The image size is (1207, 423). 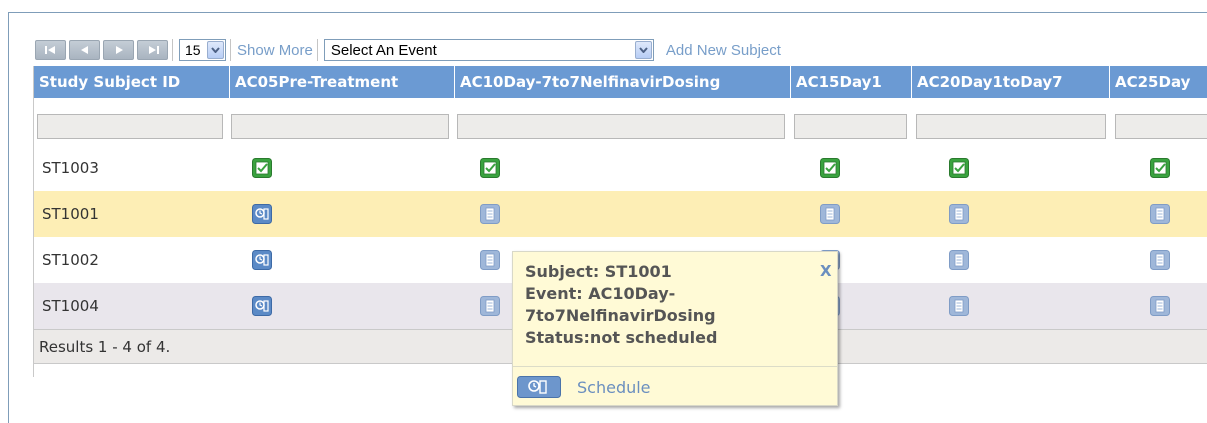 I want to click on prev-page-icon, so click(x=84, y=50).